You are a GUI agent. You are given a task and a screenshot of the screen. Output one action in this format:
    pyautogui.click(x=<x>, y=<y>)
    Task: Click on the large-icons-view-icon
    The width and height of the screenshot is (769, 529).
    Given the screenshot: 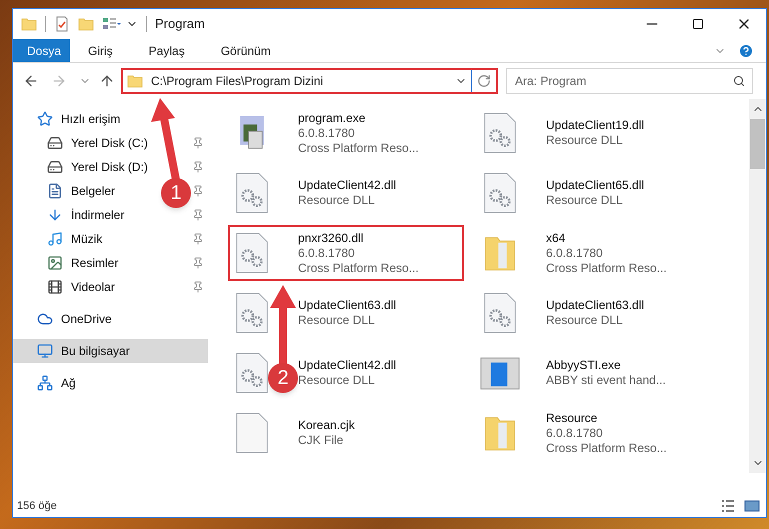 What is the action you would take?
    pyautogui.click(x=752, y=506)
    